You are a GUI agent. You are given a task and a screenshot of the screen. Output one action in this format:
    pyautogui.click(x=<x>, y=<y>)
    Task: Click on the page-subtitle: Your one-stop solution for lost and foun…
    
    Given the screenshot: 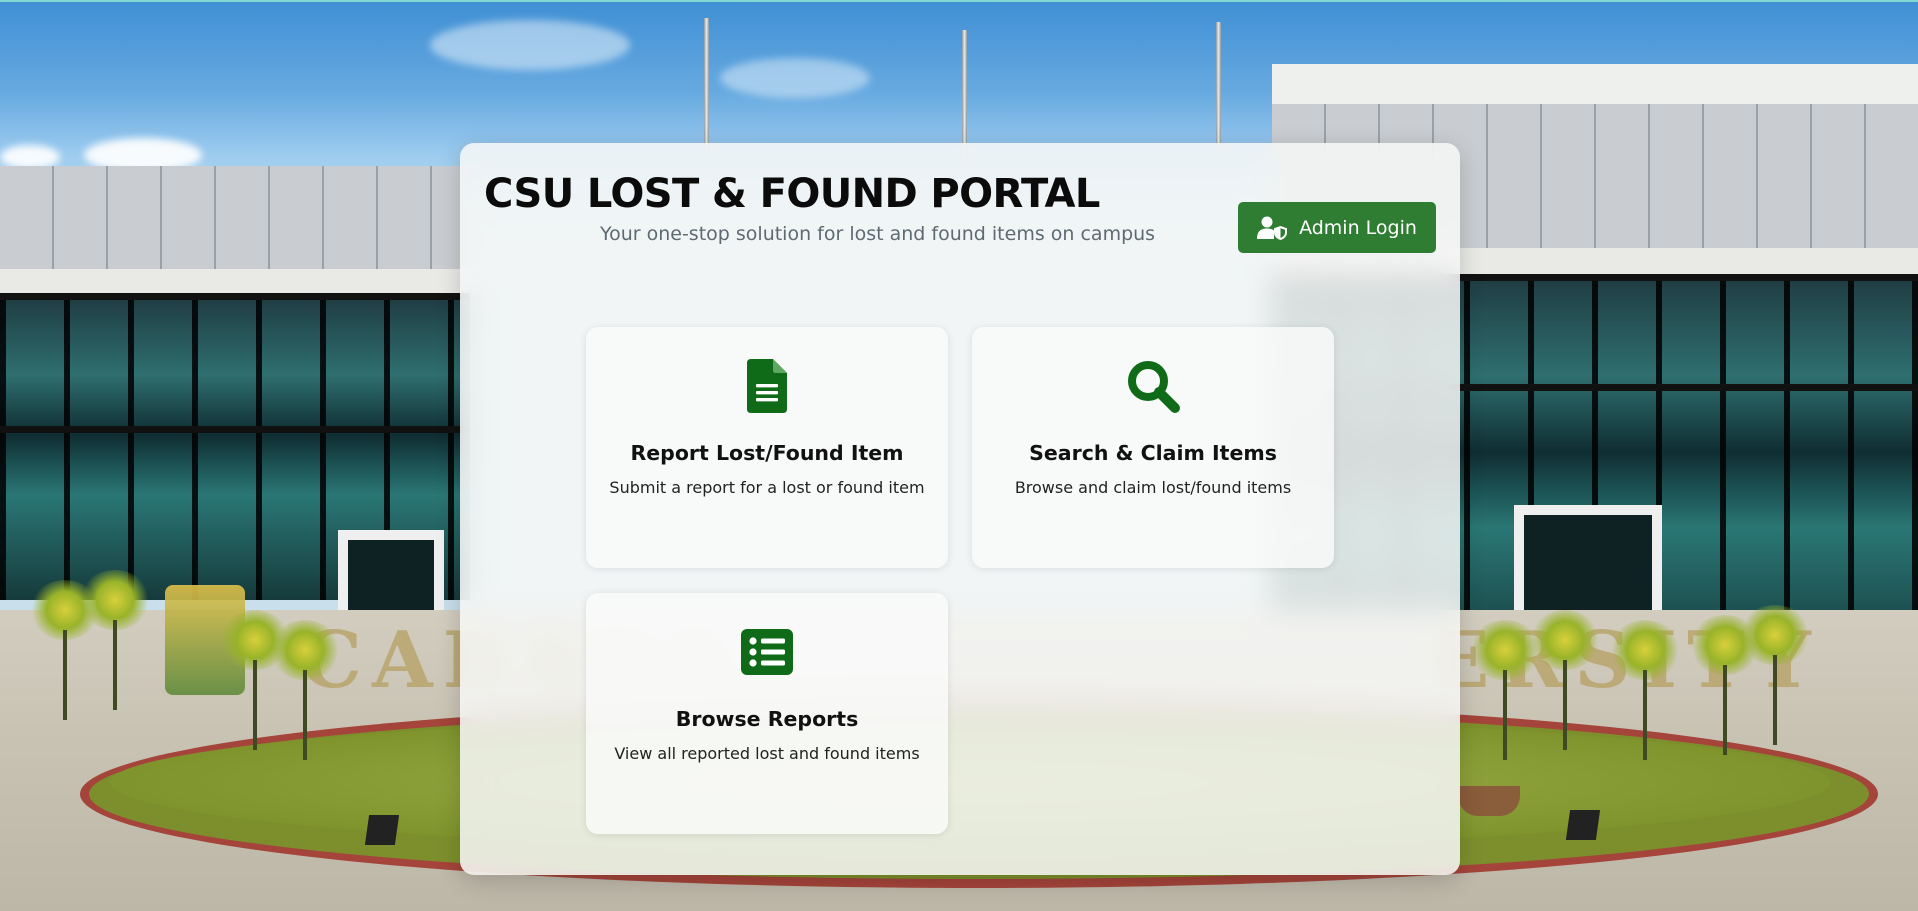 What is the action you would take?
    pyautogui.click(x=878, y=234)
    